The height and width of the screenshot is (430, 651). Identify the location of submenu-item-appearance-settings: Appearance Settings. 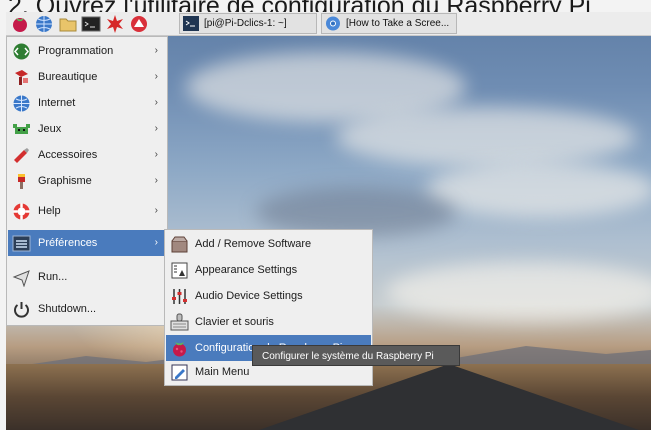
(268, 270).